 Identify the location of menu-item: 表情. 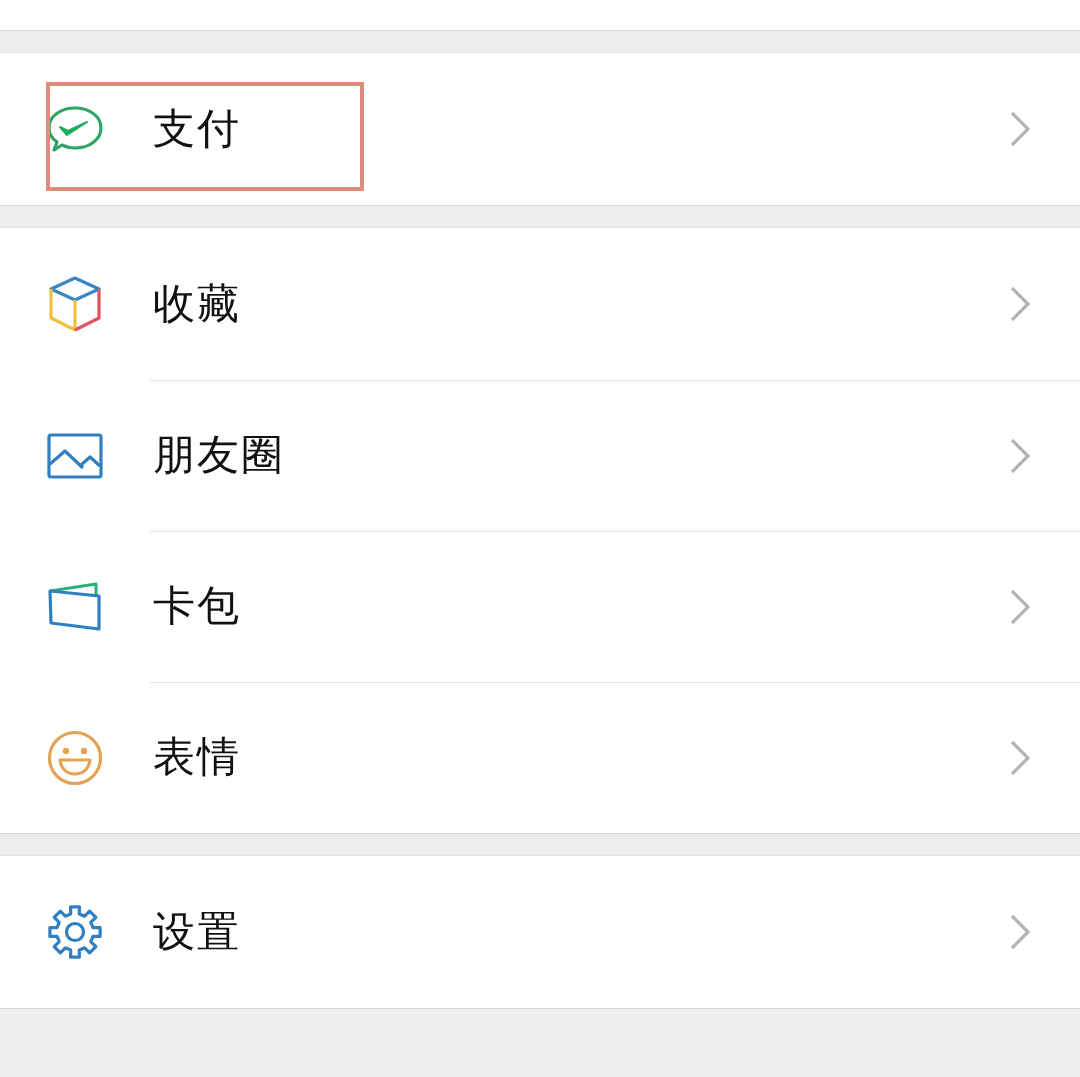
(540, 757).